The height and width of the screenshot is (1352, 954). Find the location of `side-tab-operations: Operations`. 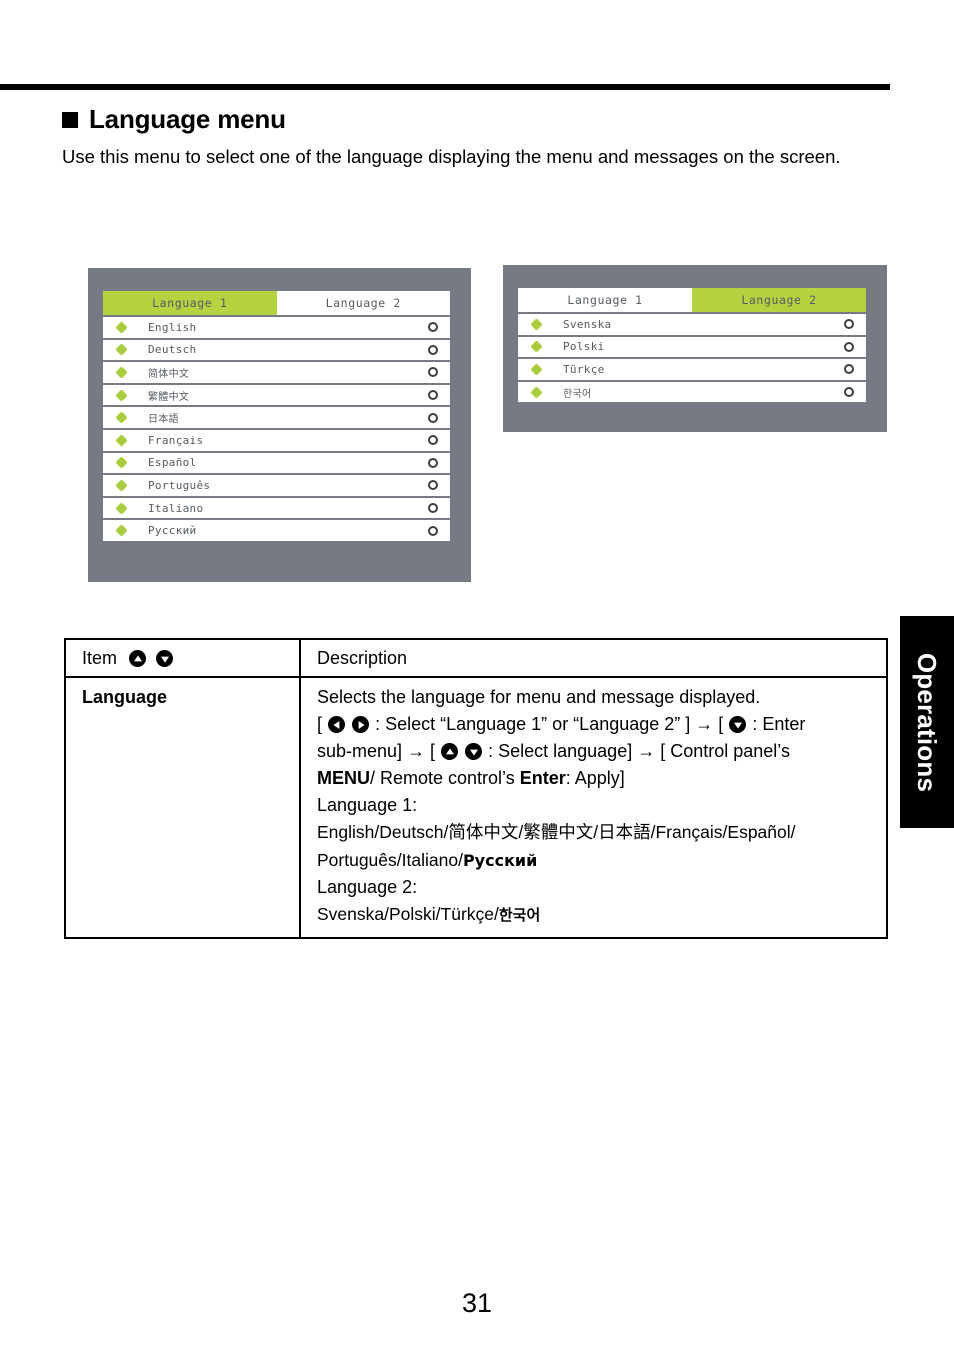

side-tab-operations: Operations is located at coordinates (927, 722).